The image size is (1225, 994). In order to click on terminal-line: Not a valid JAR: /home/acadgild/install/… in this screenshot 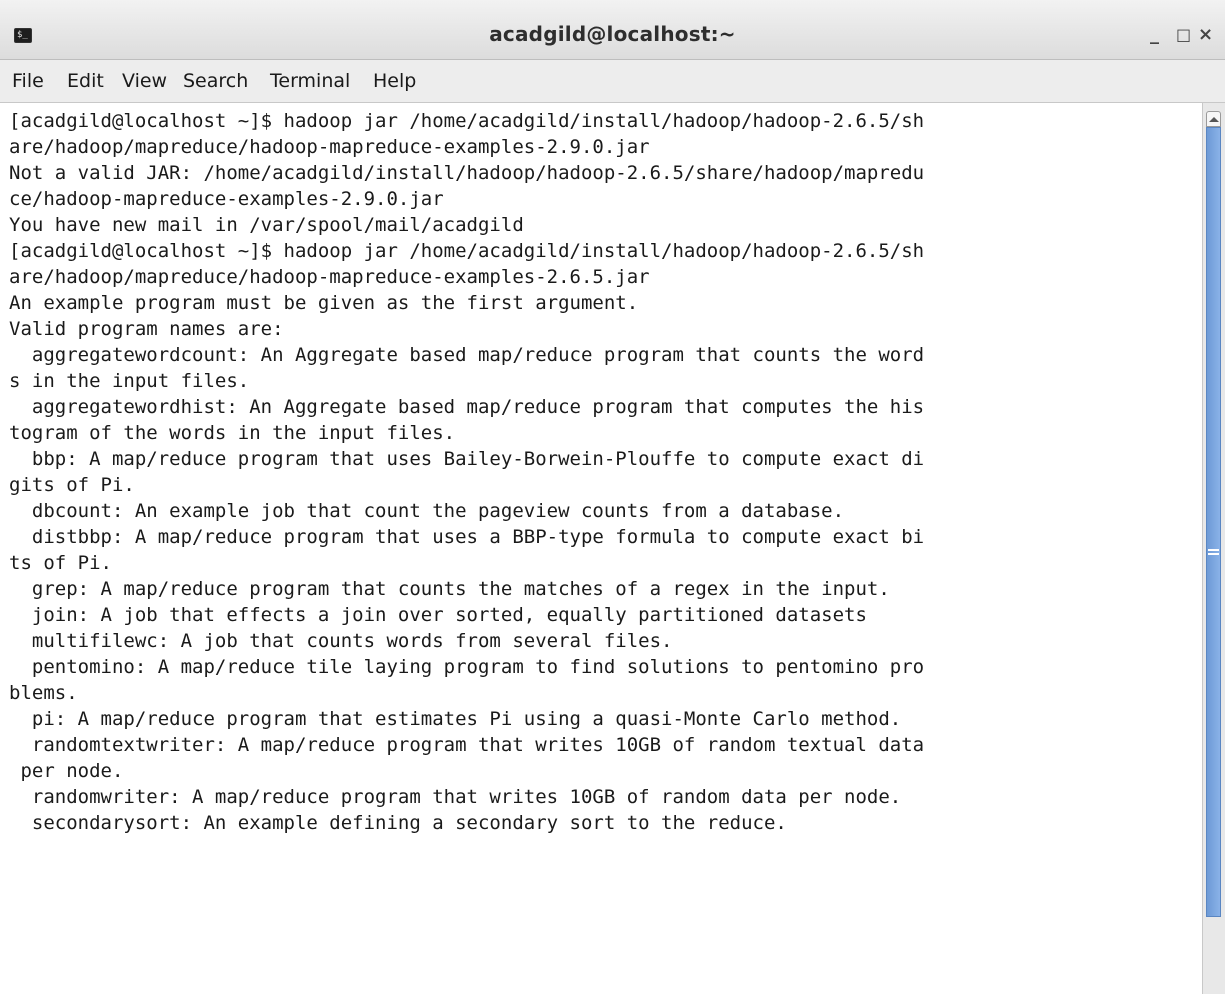, I will do `click(467, 173)`.